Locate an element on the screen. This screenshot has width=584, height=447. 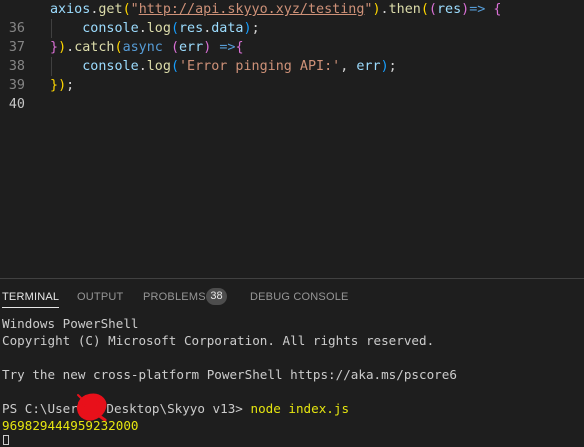
token: then is located at coordinates (404, 9).